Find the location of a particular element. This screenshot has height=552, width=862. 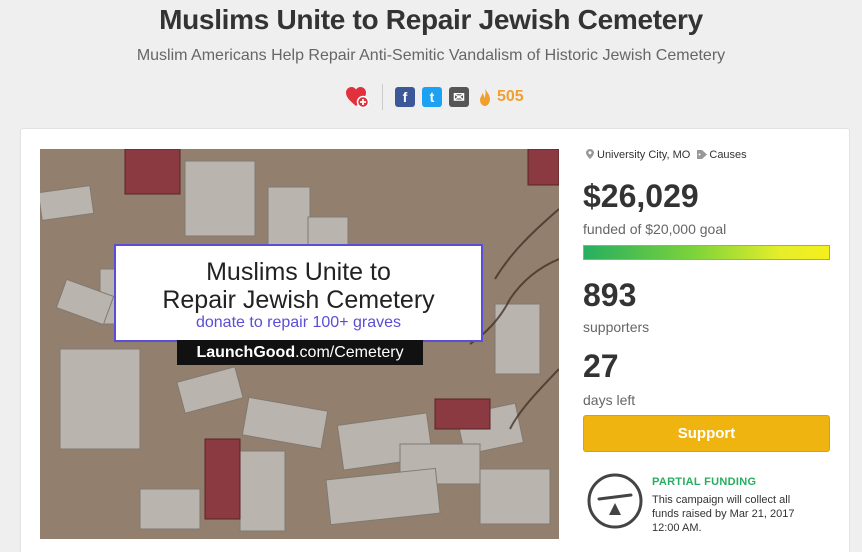

funding-goal-label: funded of $20,000 goal is located at coordinates (655, 229).